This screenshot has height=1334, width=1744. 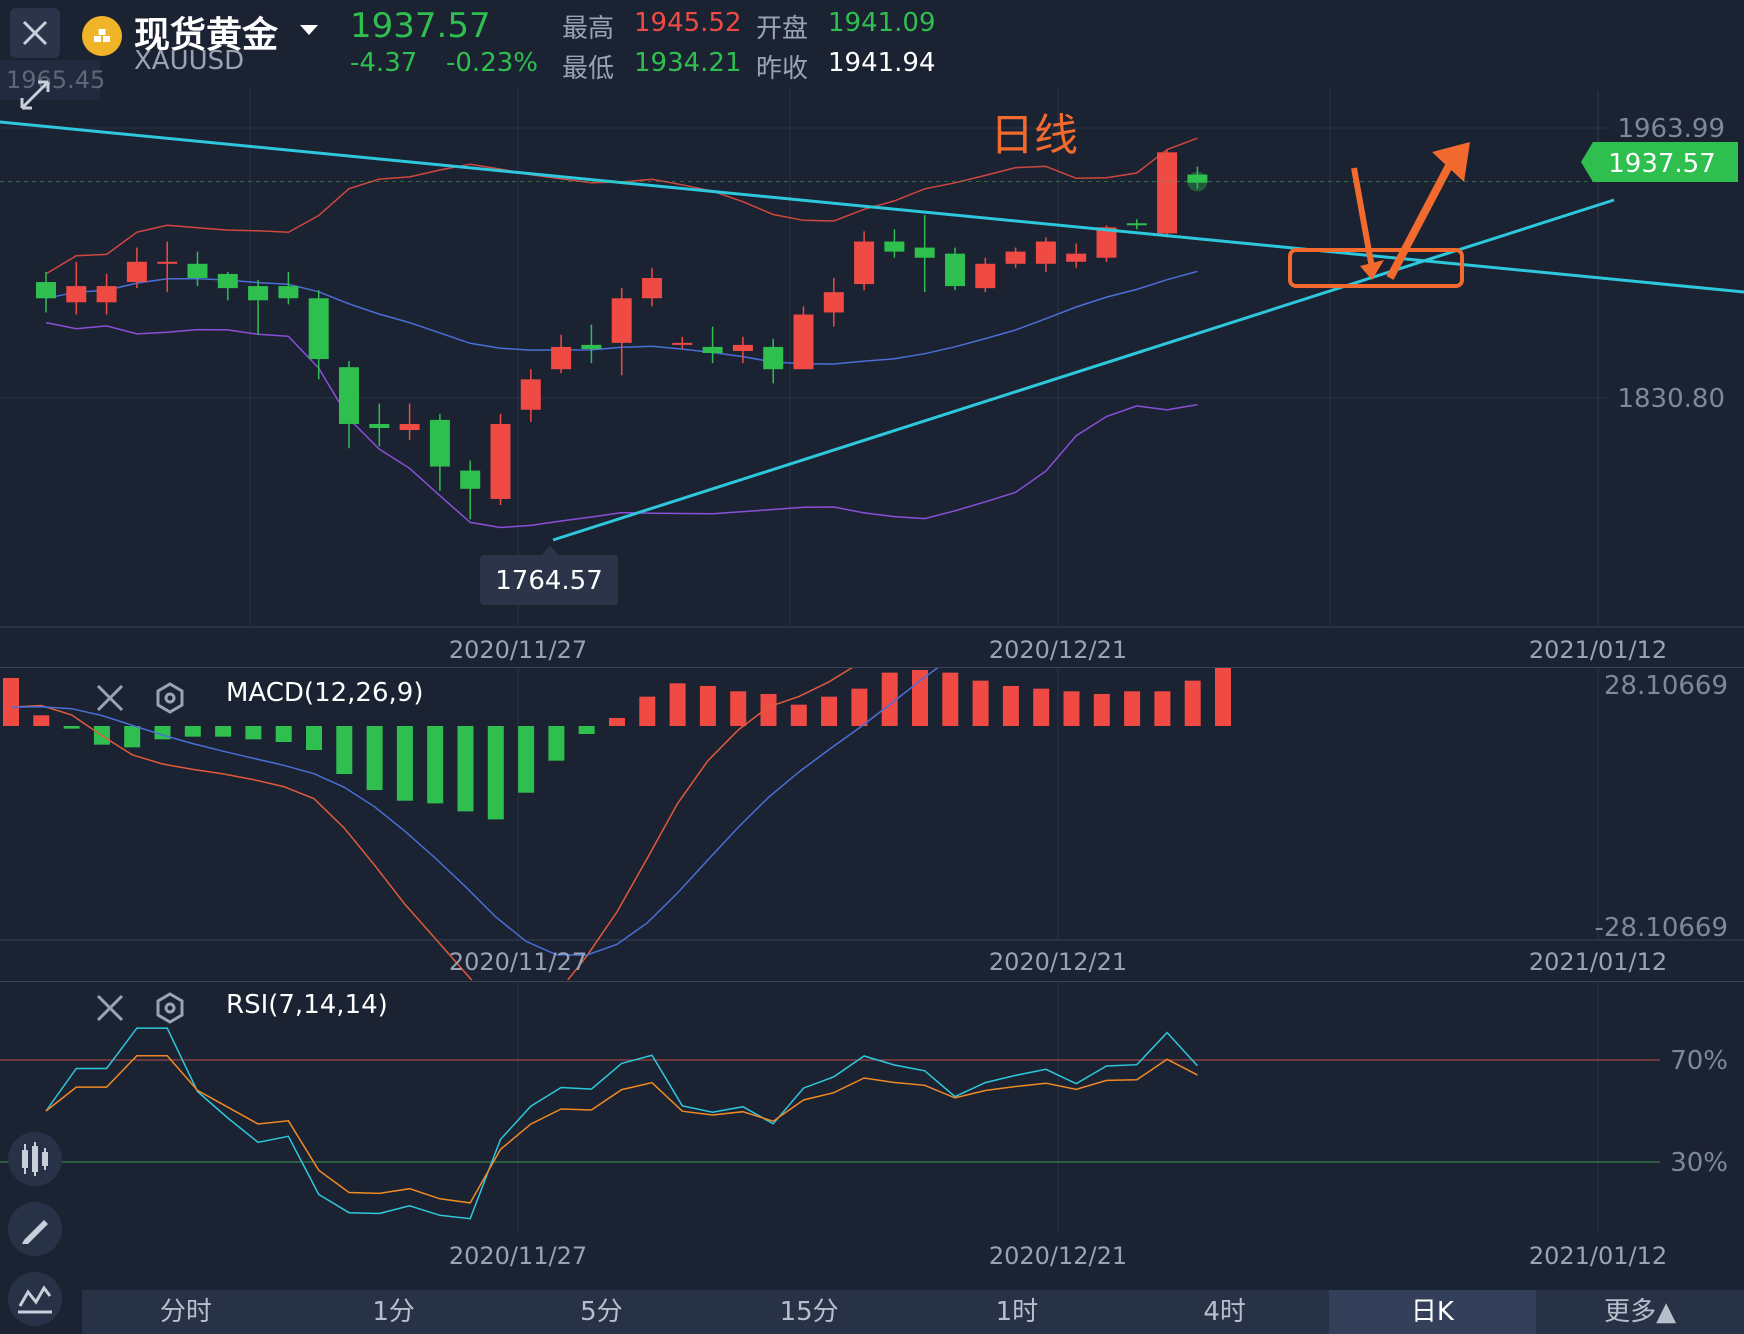 I want to click on macd-close-button, so click(x=110, y=698).